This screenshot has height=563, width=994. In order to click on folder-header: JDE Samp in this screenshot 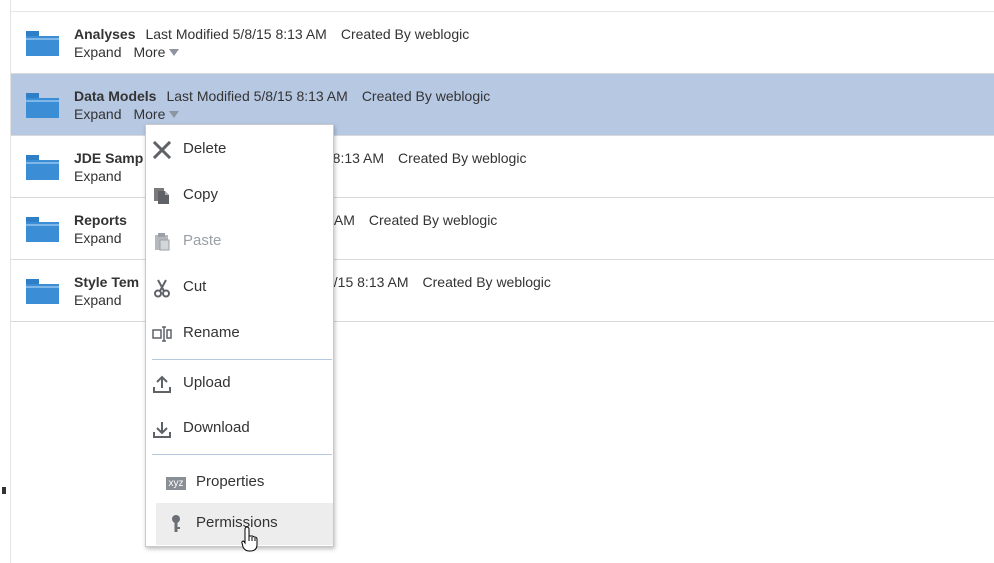, I will do `click(108, 158)`.